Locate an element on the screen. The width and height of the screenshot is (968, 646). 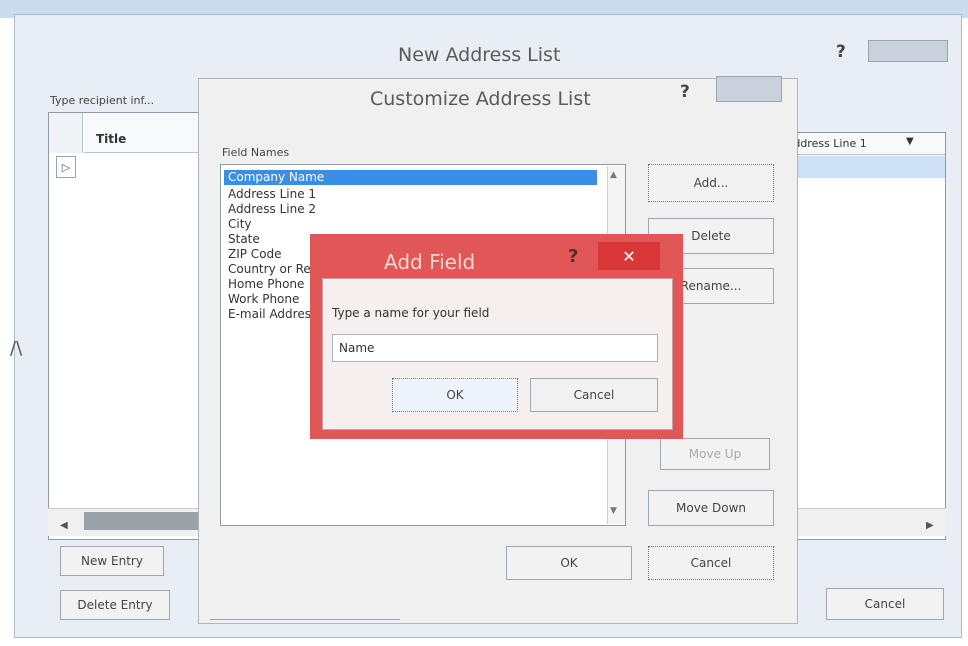
field-item: Address Line 2 is located at coordinates (272, 209).